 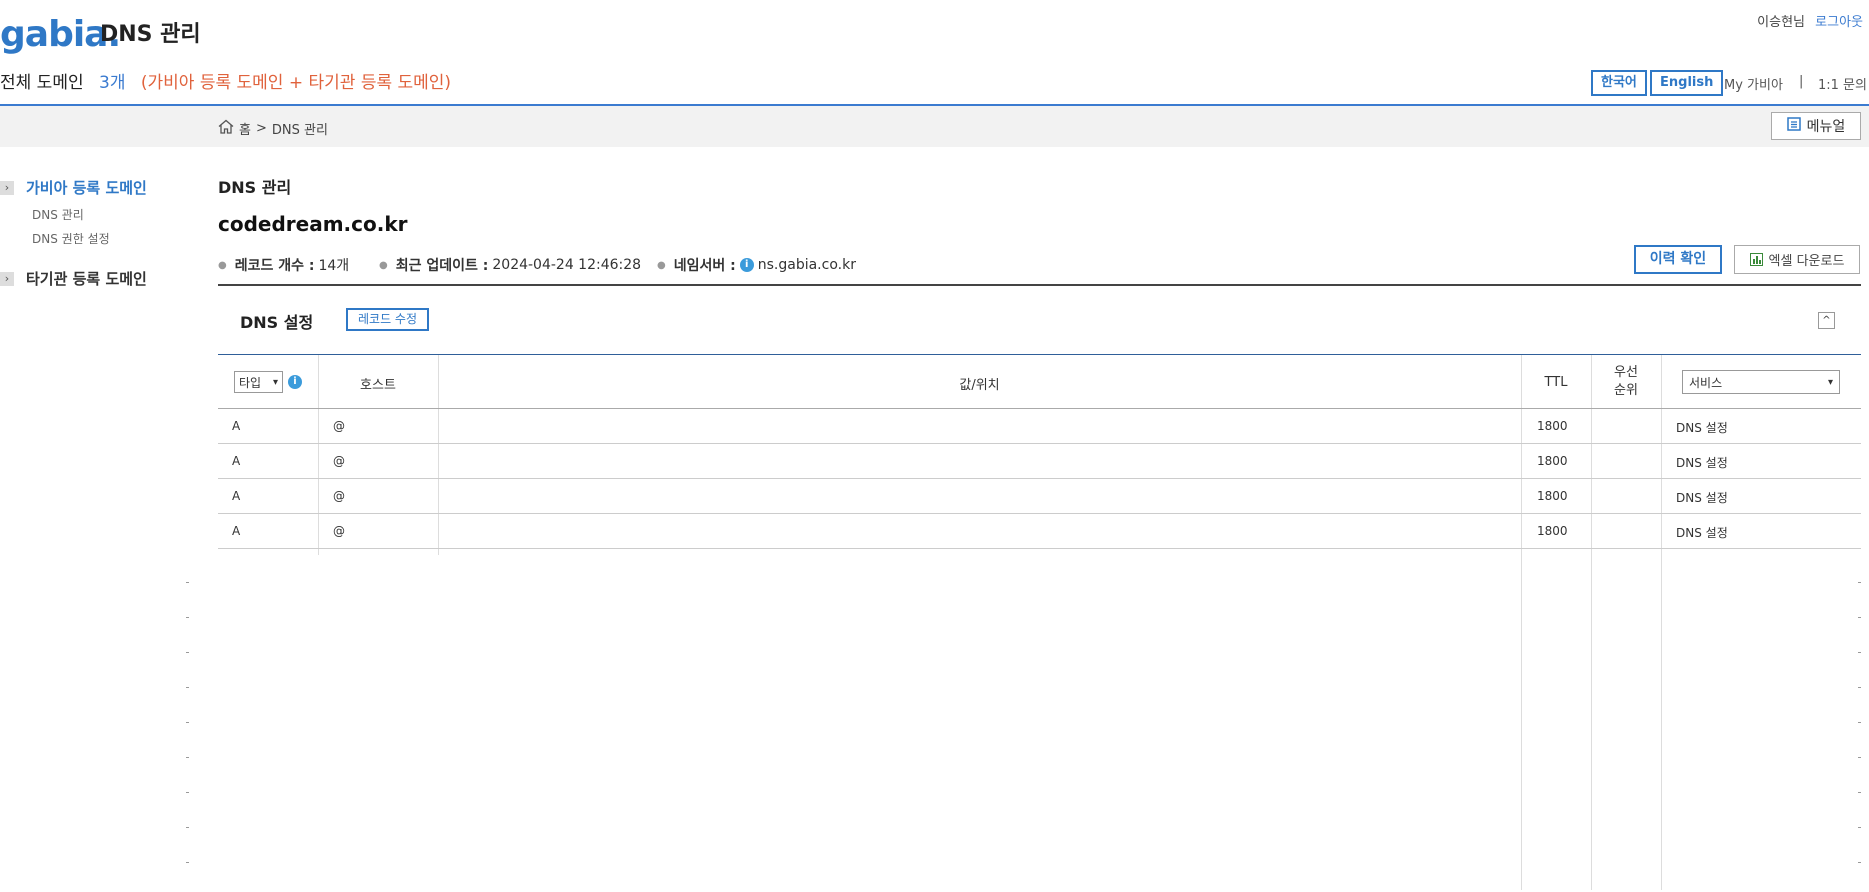 I want to click on updated-label: 최근 업데이트 :, so click(x=442, y=266).